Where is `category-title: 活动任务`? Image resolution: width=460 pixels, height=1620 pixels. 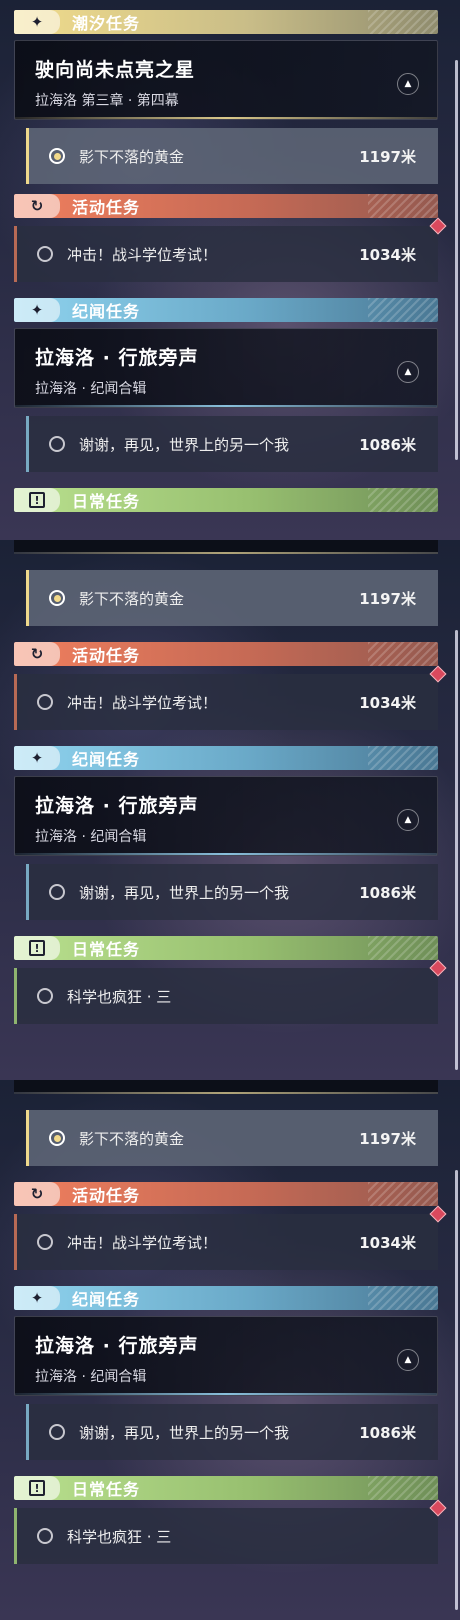 category-title: 活动任务 is located at coordinates (106, 207).